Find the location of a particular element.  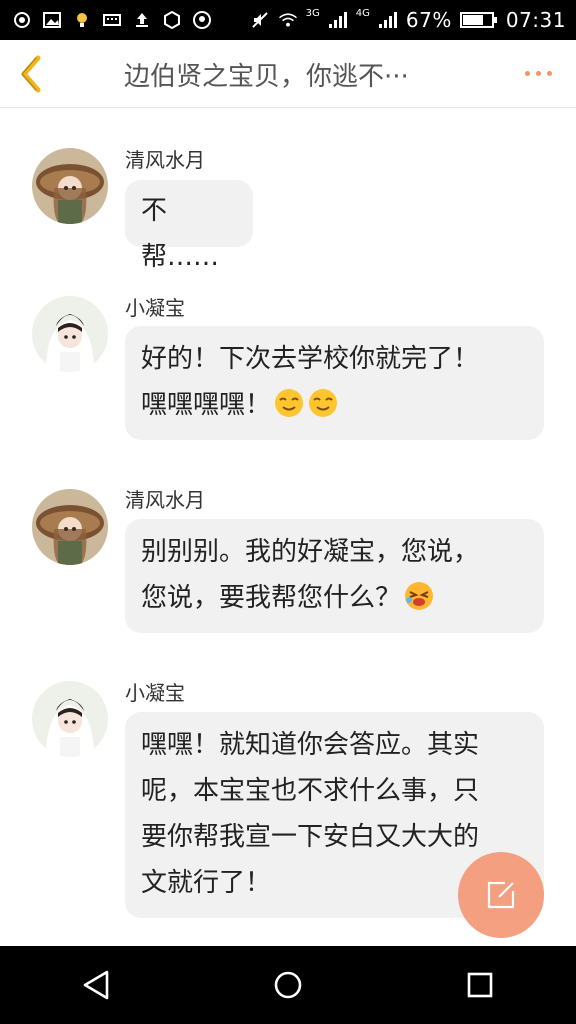

compose-button is located at coordinates (501, 895).